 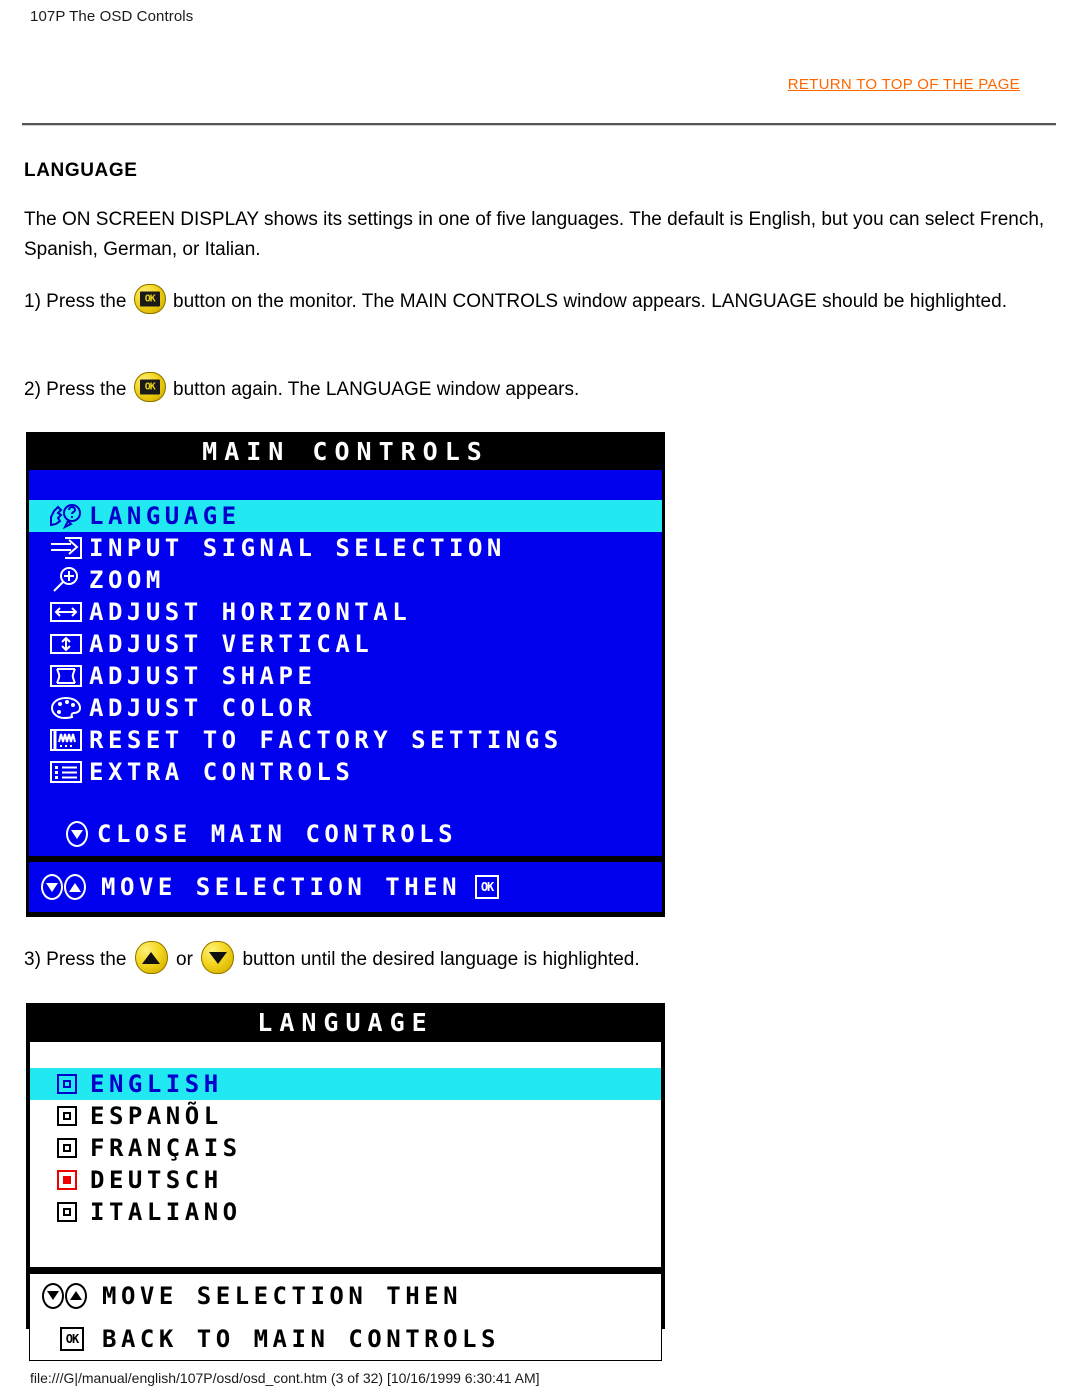 What do you see at coordinates (66, 644) in the screenshot?
I see `arrows-vertical-icon` at bounding box center [66, 644].